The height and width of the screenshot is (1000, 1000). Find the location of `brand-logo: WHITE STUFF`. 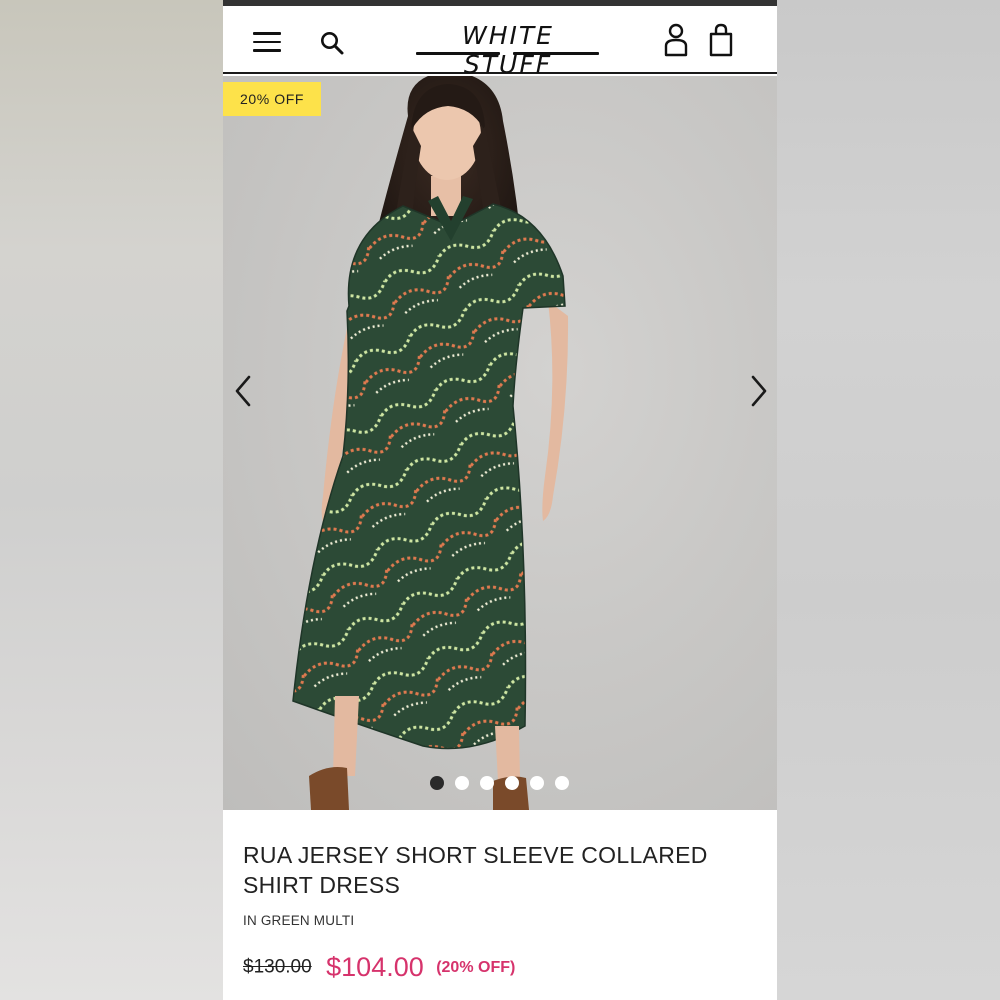

brand-logo: WHITE STUFF is located at coordinates (508, 48).